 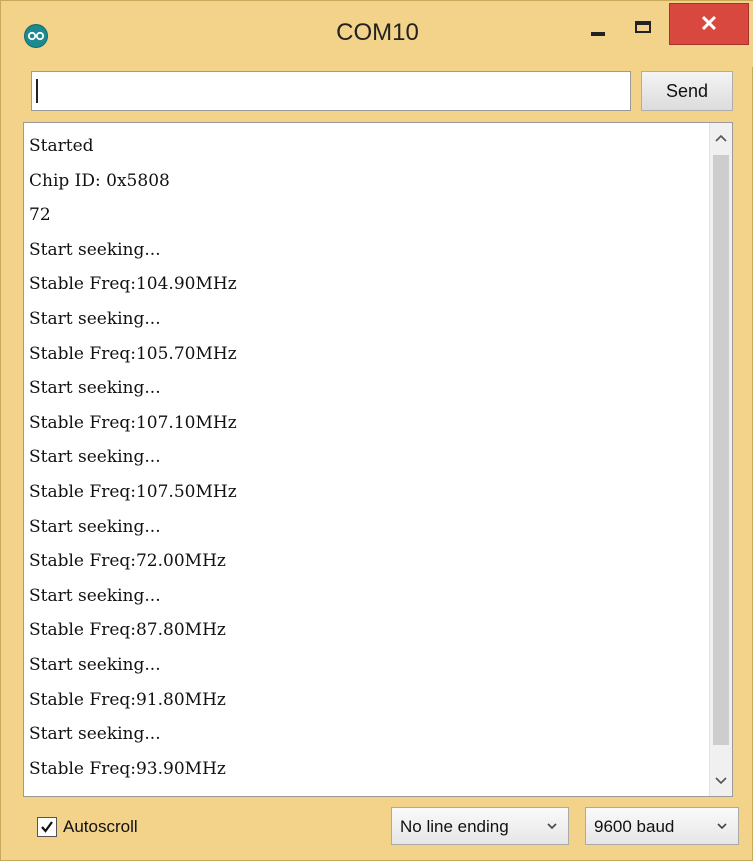 What do you see at coordinates (133, 353) in the screenshot?
I see `output-line: Stable Freq:105.70MHz` at bounding box center [133, 353].